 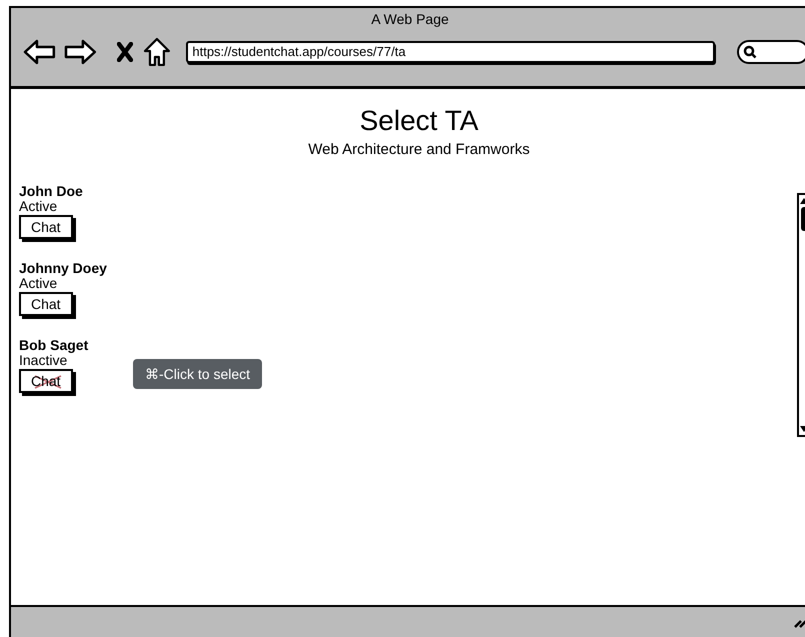 I want to click on close-icon, so click(x=124, y=52).